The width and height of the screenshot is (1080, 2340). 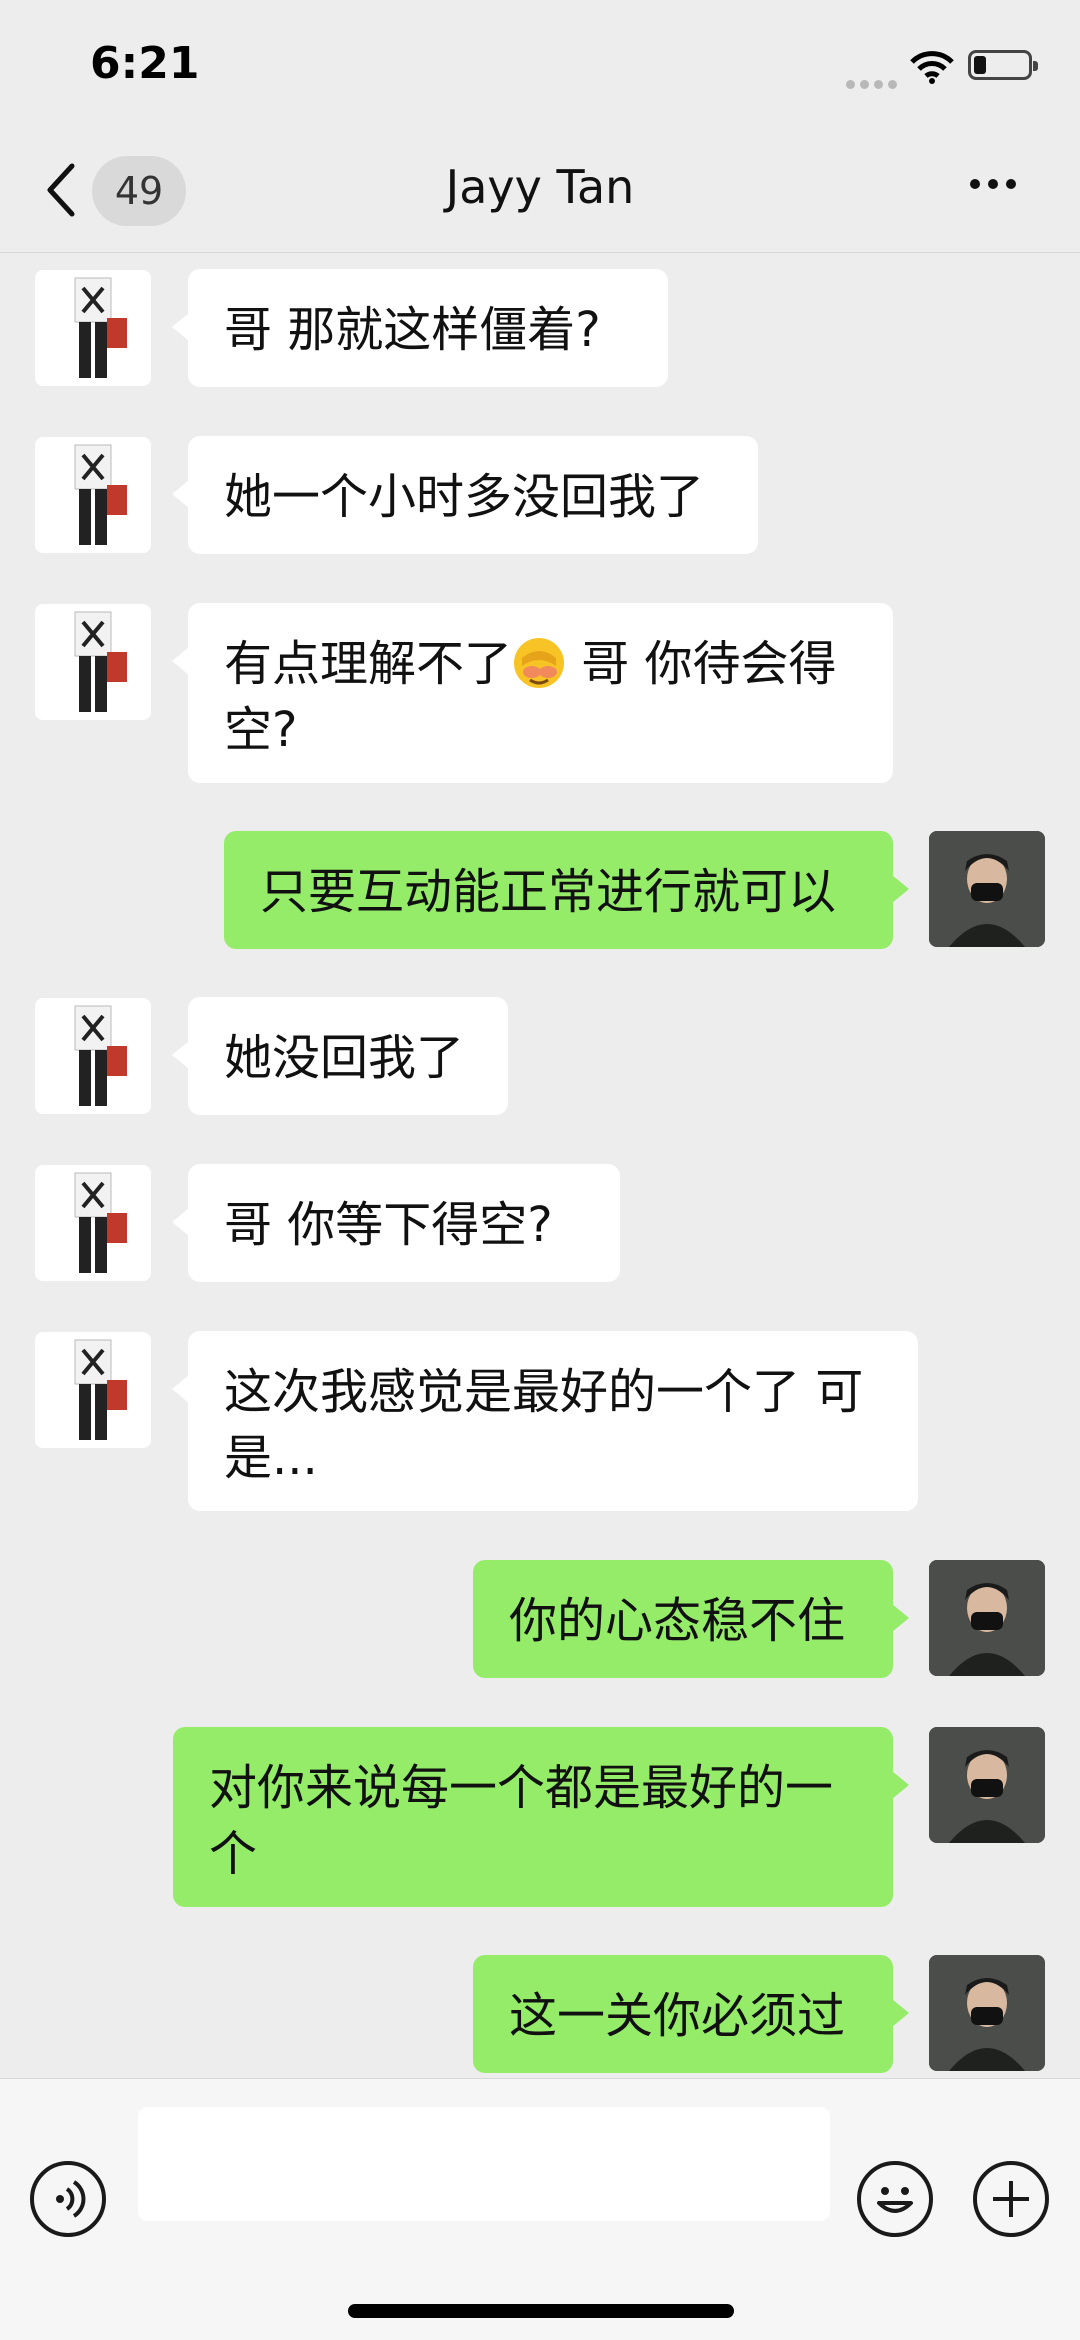 I want to click on message-bubble-incoming: 哥 那就这样僵着?, so click(x=420, y=328).